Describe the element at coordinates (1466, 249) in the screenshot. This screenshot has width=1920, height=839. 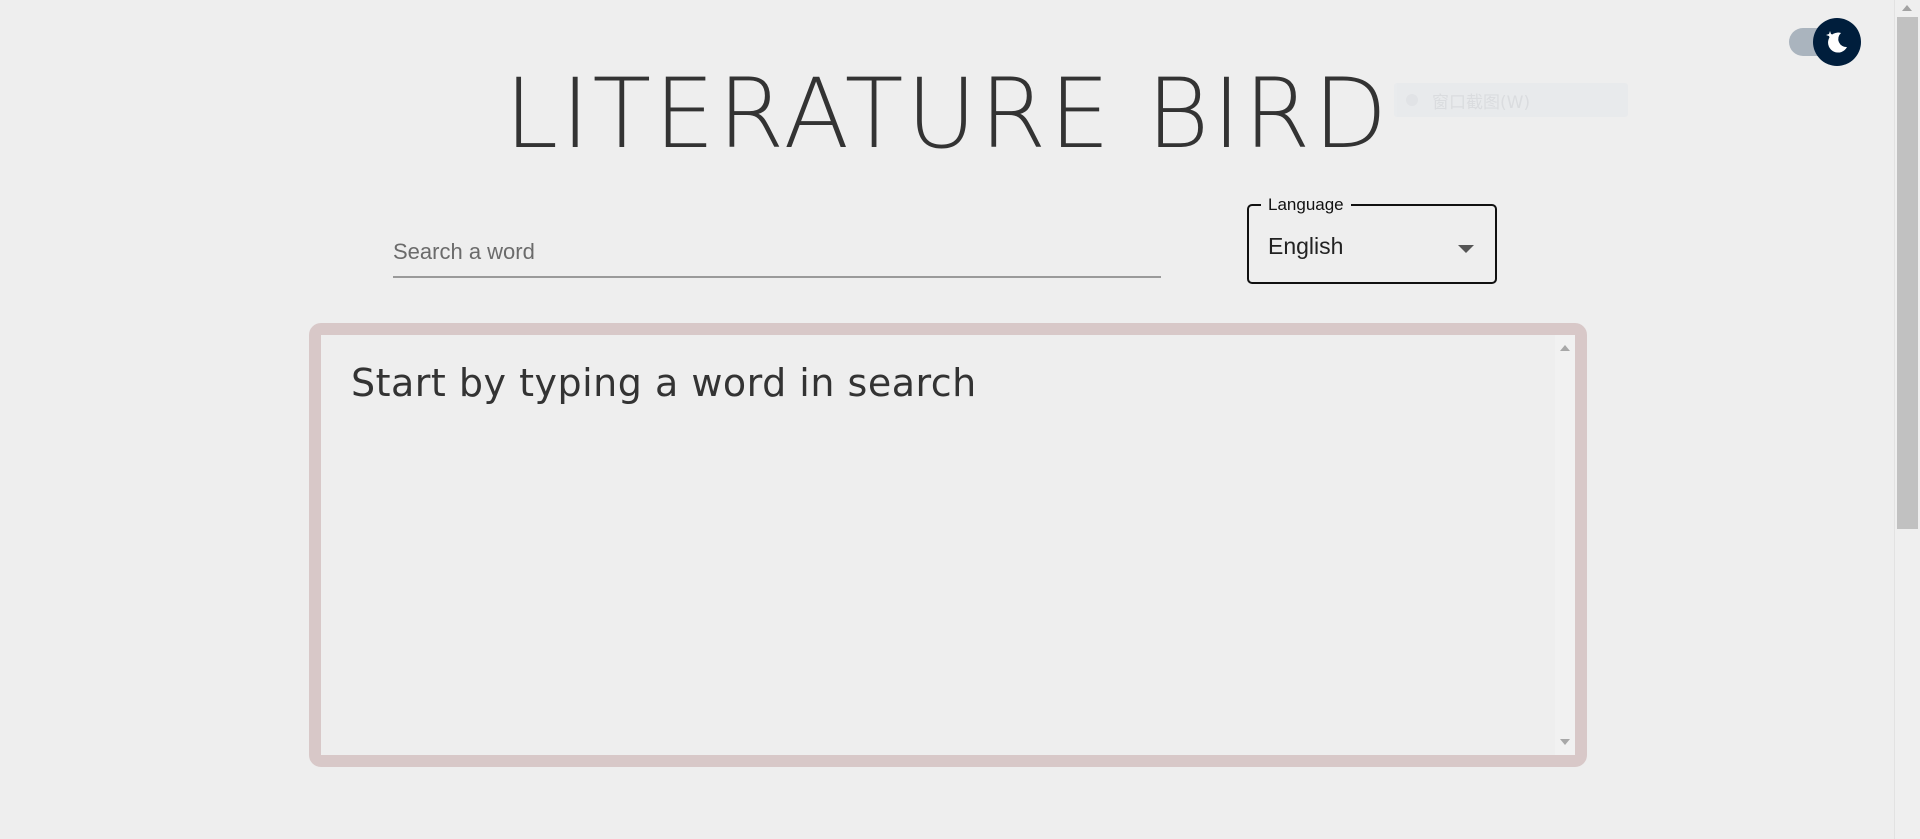
I see `dropdown-arrow-icon` at that location.